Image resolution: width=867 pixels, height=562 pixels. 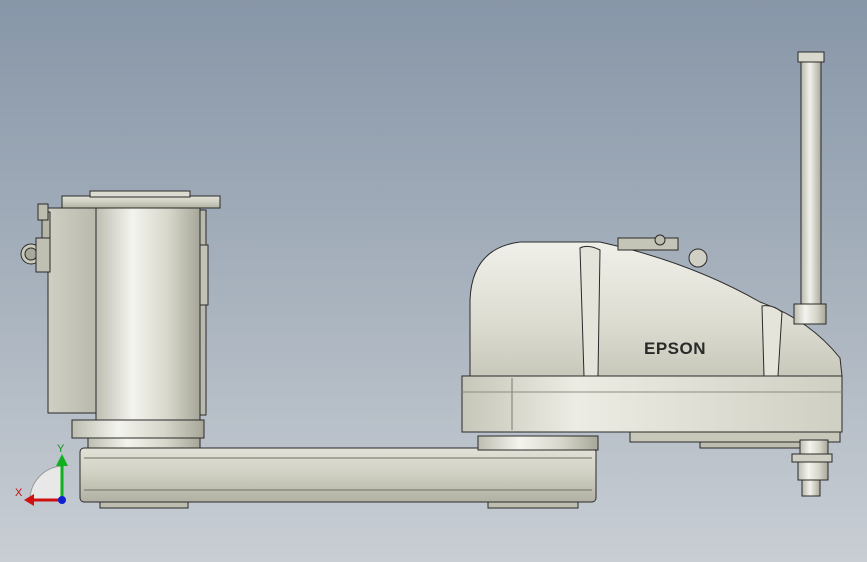 I want to click on y-axis-label: Y, so click(x=61, y=449).